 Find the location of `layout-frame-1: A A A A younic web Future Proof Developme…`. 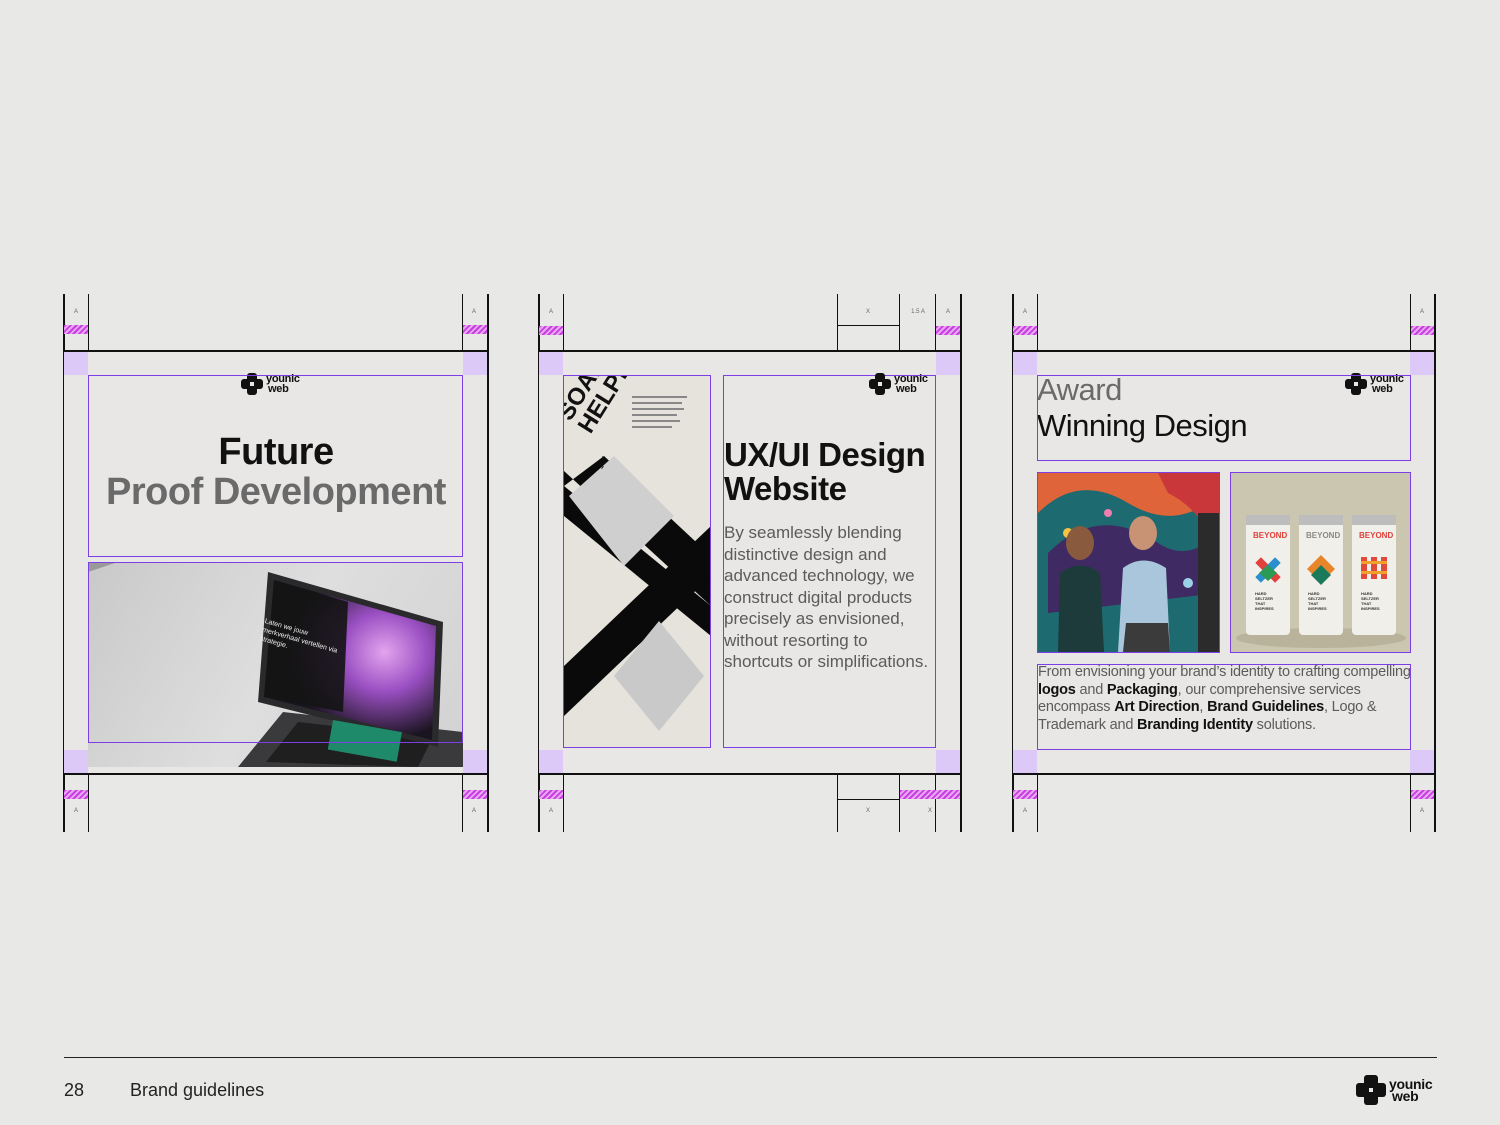

layout-frame-1: A A A A younic web Future Proof Developme… is located at coordinates (276, 563).